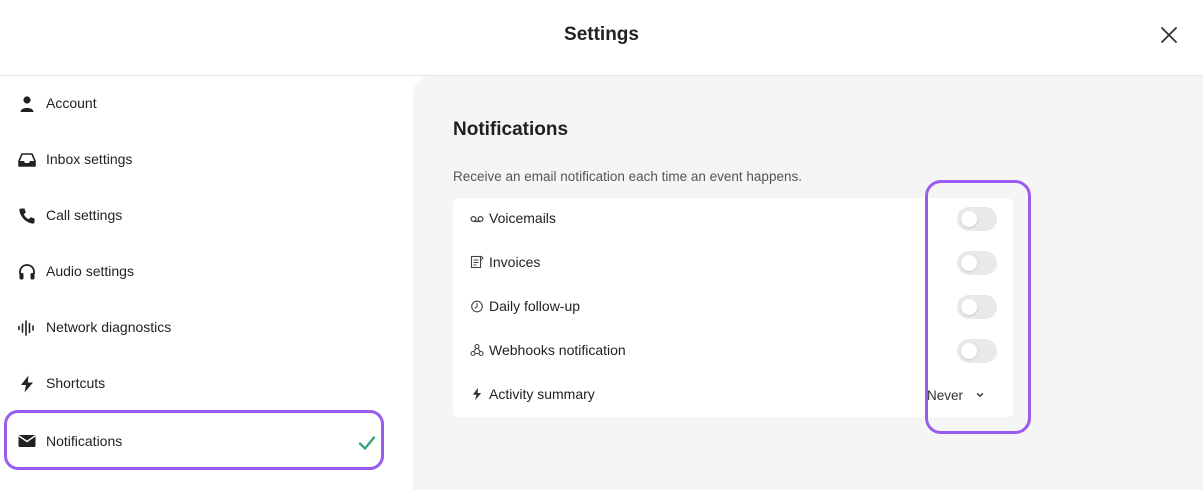 Image resolution: width=1203 pixels, height=490 pixels. What do you see at coordinates (367, 443) in the screenshot?
I see `checkmark-icon` at bounding box center [367, 443].